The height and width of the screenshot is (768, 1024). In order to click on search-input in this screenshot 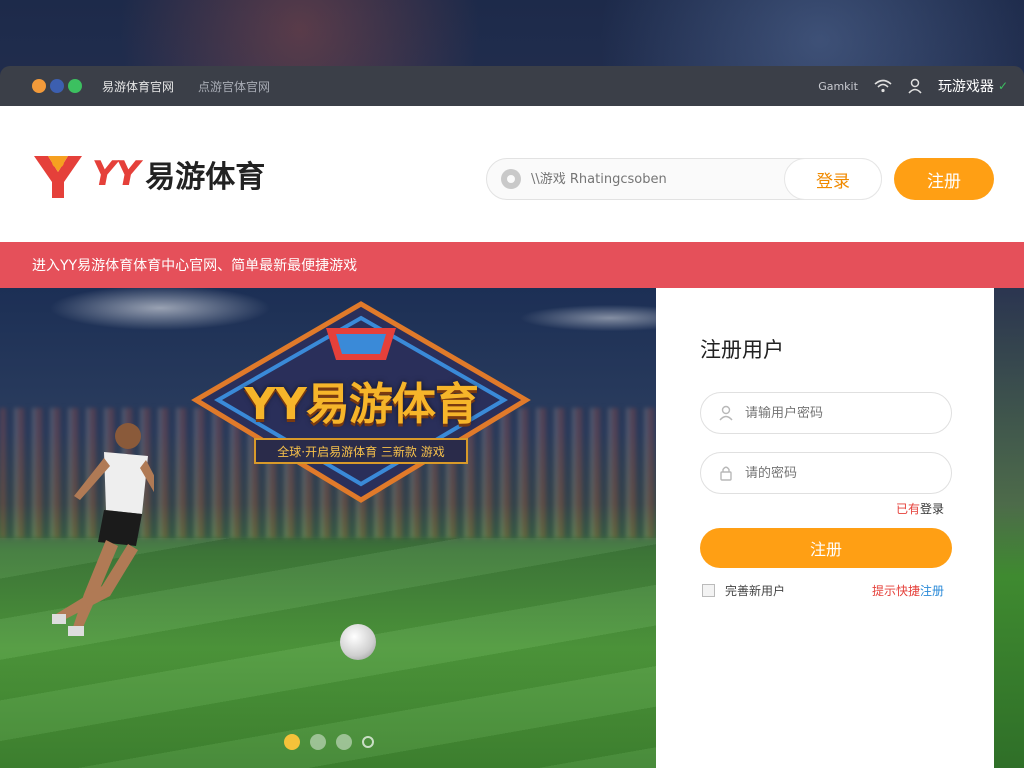, I will do `click(651, 179)`.